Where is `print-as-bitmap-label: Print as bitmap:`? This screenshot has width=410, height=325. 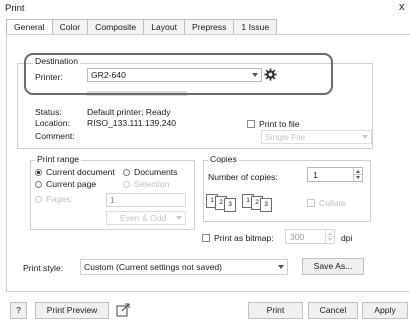
print-as-bitmap-label: Print as bitmap: is located at coordinates (244, 238).